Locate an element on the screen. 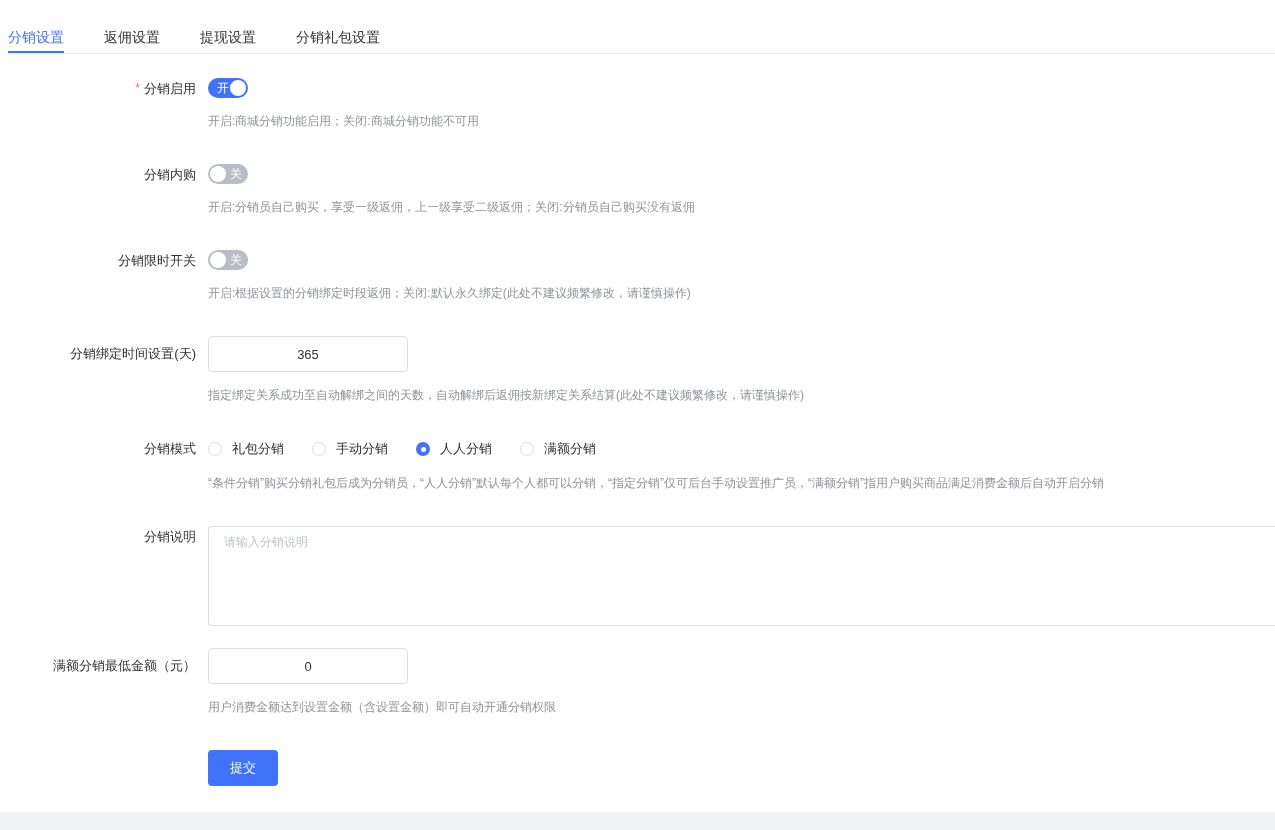 The image size is (1275, 830). help-text: 开启:根据设置的分销绑定时段返佣；关闭:默认永久绑定(此处不建议频繁修改，请谨慎操作) is located at coordinates (450, 293).